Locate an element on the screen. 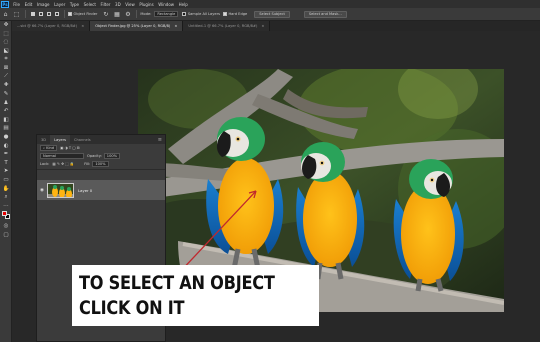  frame-tool-icon: ⊠ is located at coordinates (6, 68).